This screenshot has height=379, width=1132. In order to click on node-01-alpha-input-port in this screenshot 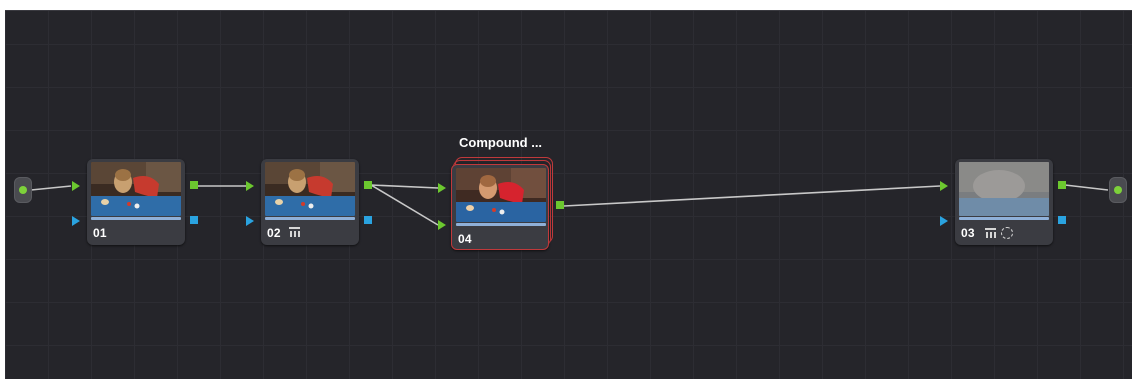, I will do `click(76, 221)`.